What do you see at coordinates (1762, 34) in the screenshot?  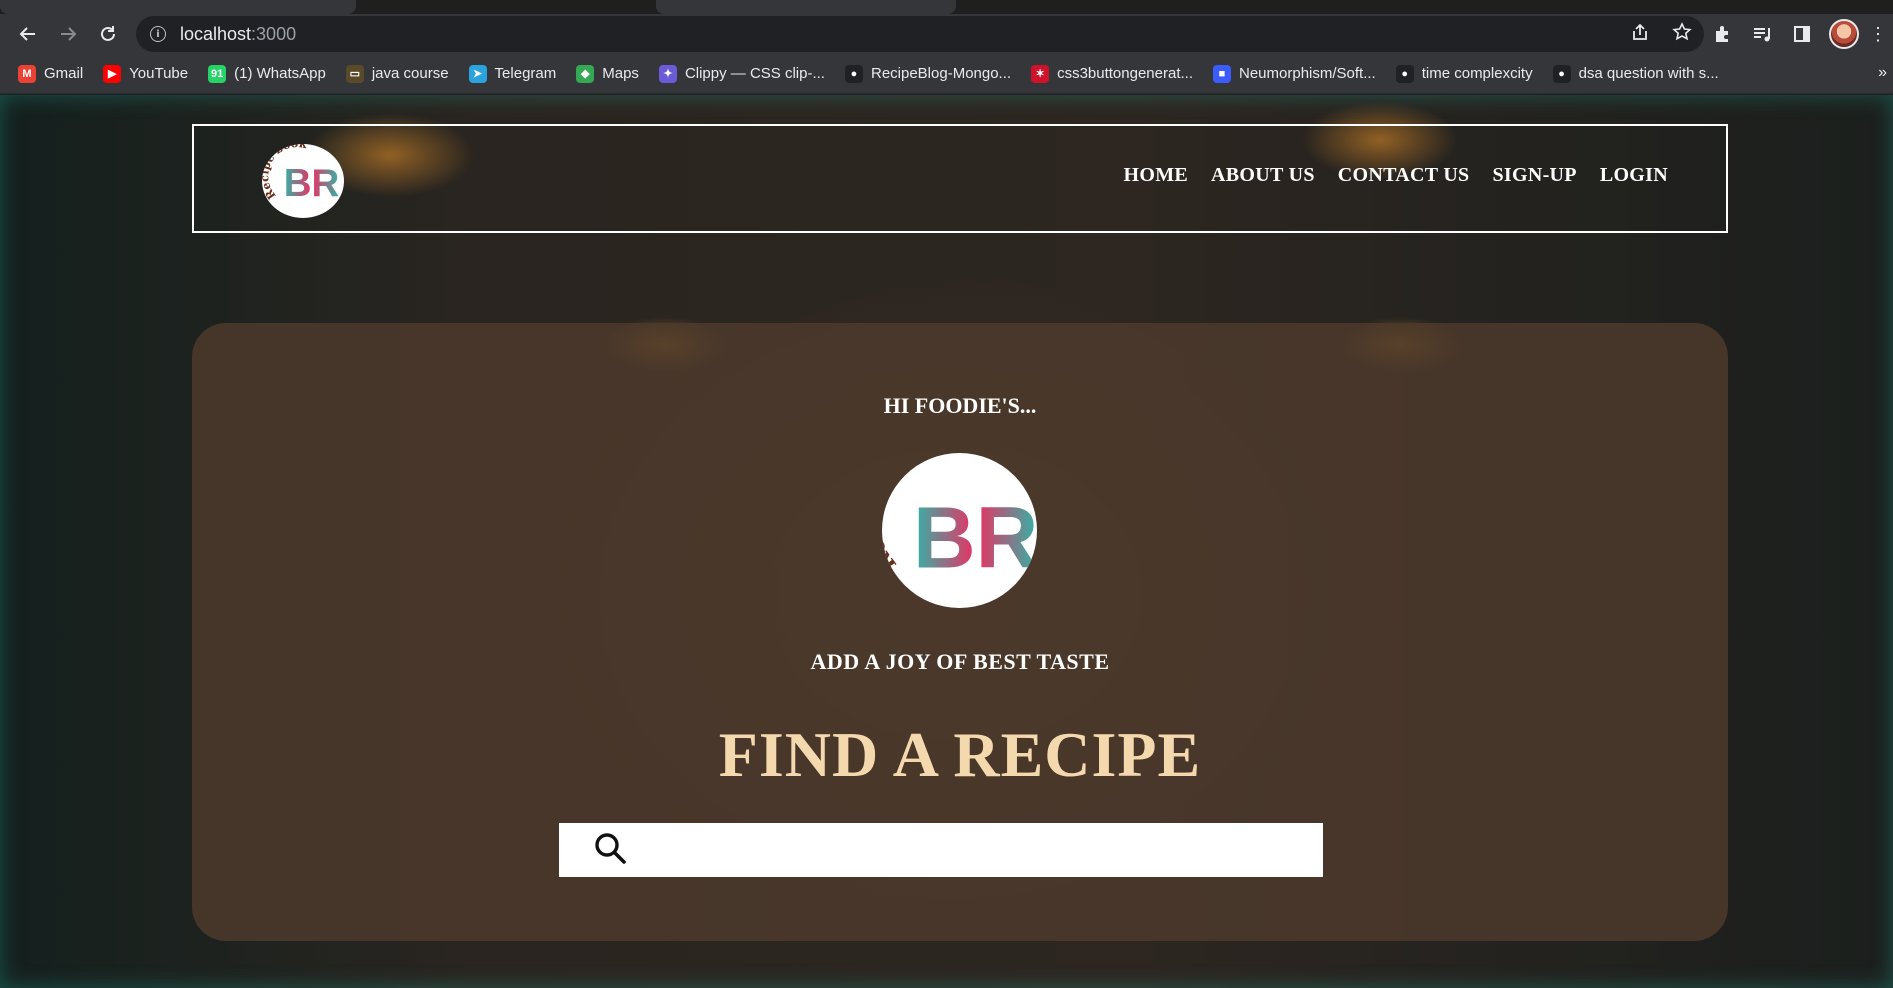 I see `media-control-icon` at bounding box center [1762, 34].